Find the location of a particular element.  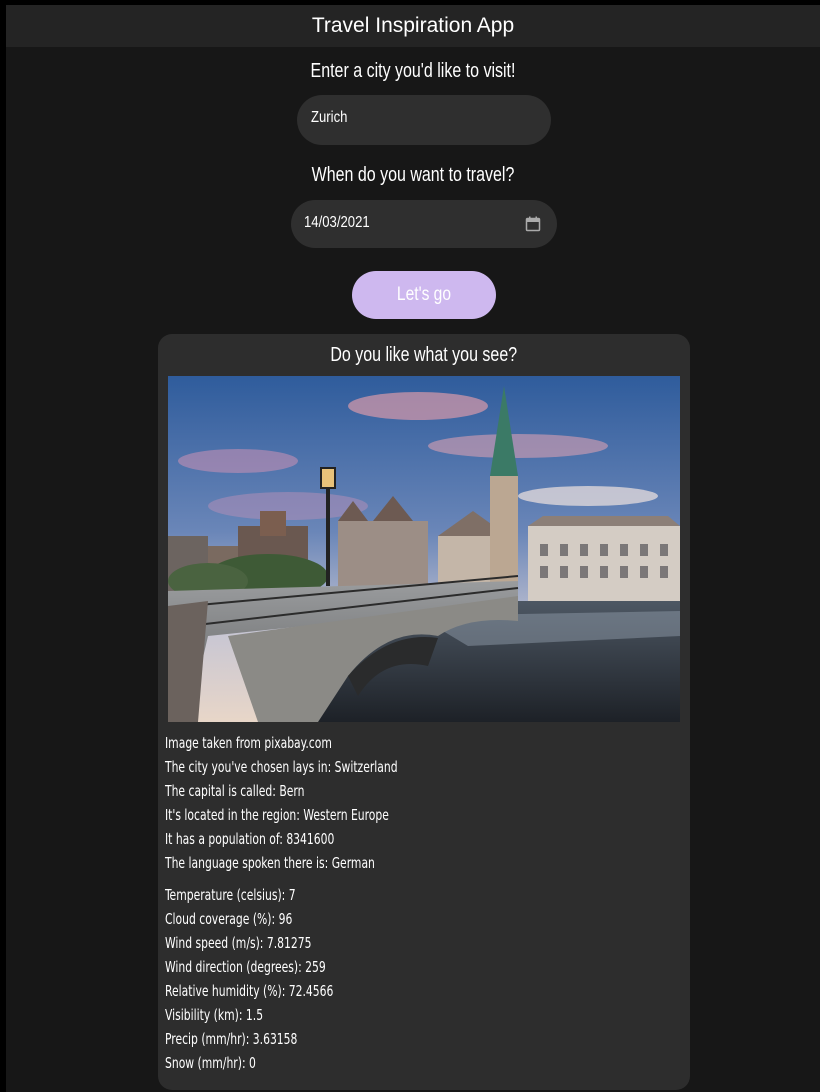

country-info-line: The language spoken there is: German is located at coordinates (270, 863).